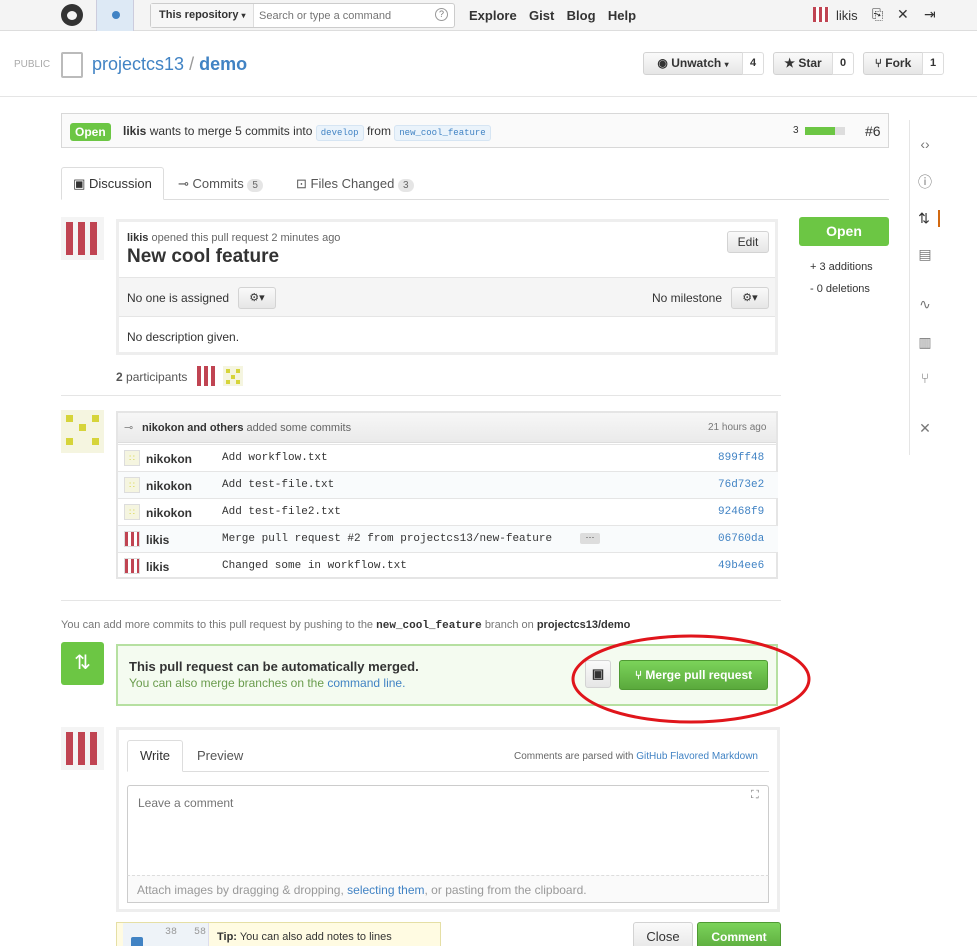  Describe the element at coordinates (925, 144) in the screenshot. I see `code-icon: ‹›` at that location.